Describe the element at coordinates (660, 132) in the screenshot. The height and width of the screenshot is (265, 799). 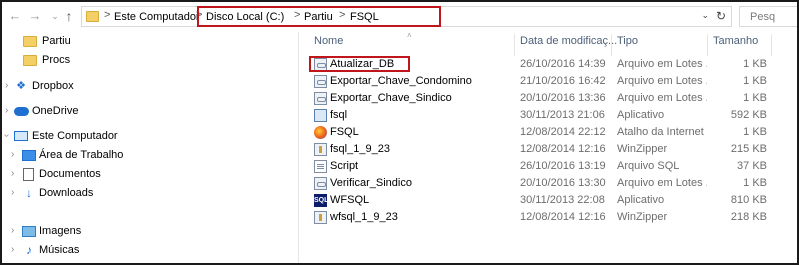
I see `file-type: Atalho da Internet` at that location.